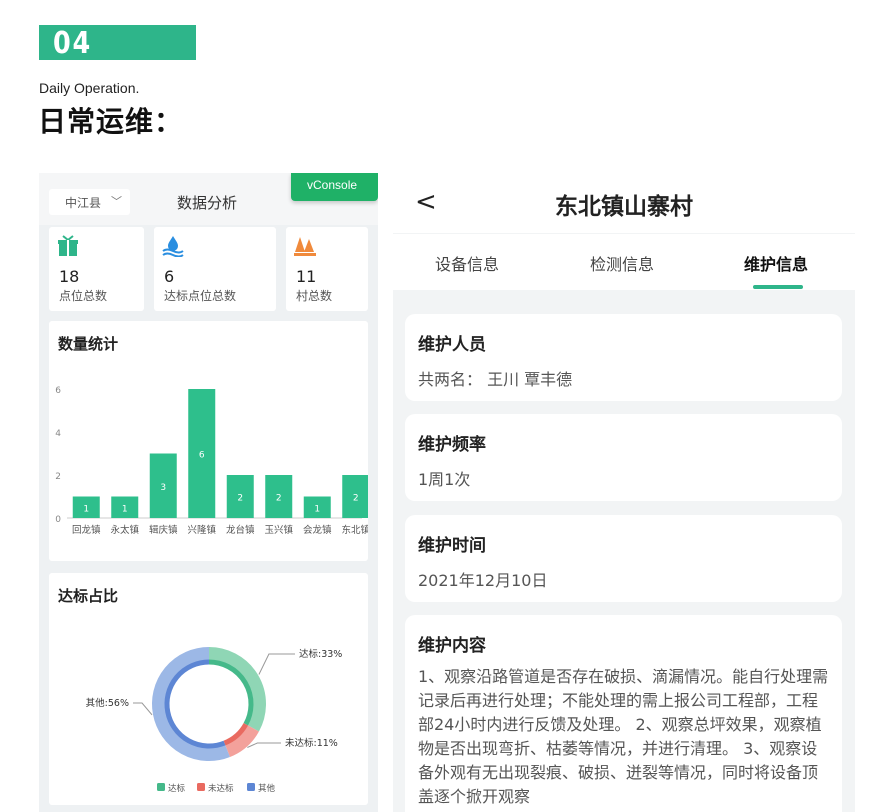 The width and height of the screenshot is (890, 812). I want to click on x-tick-label: 兴隆镇, so click(201, 530).